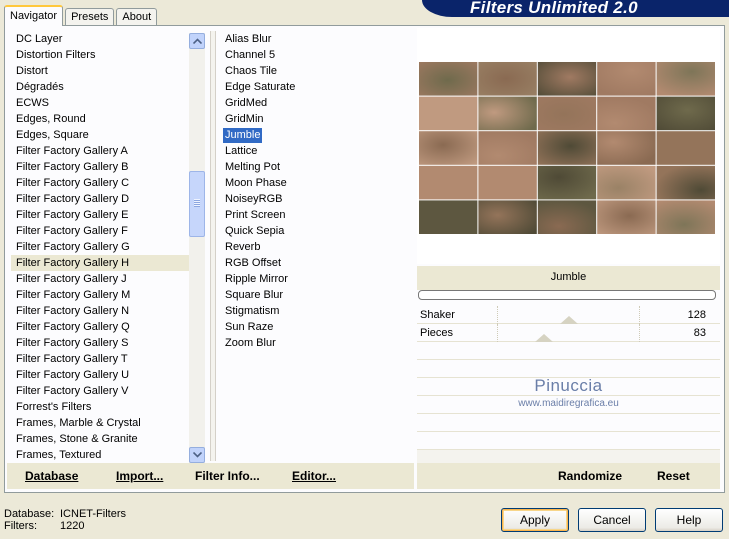 This screenshot has width=729, height=539. Describe the element at coordinates (568, 278) in the screenshot. I see `selected-filter-name: Jumble` at that location.